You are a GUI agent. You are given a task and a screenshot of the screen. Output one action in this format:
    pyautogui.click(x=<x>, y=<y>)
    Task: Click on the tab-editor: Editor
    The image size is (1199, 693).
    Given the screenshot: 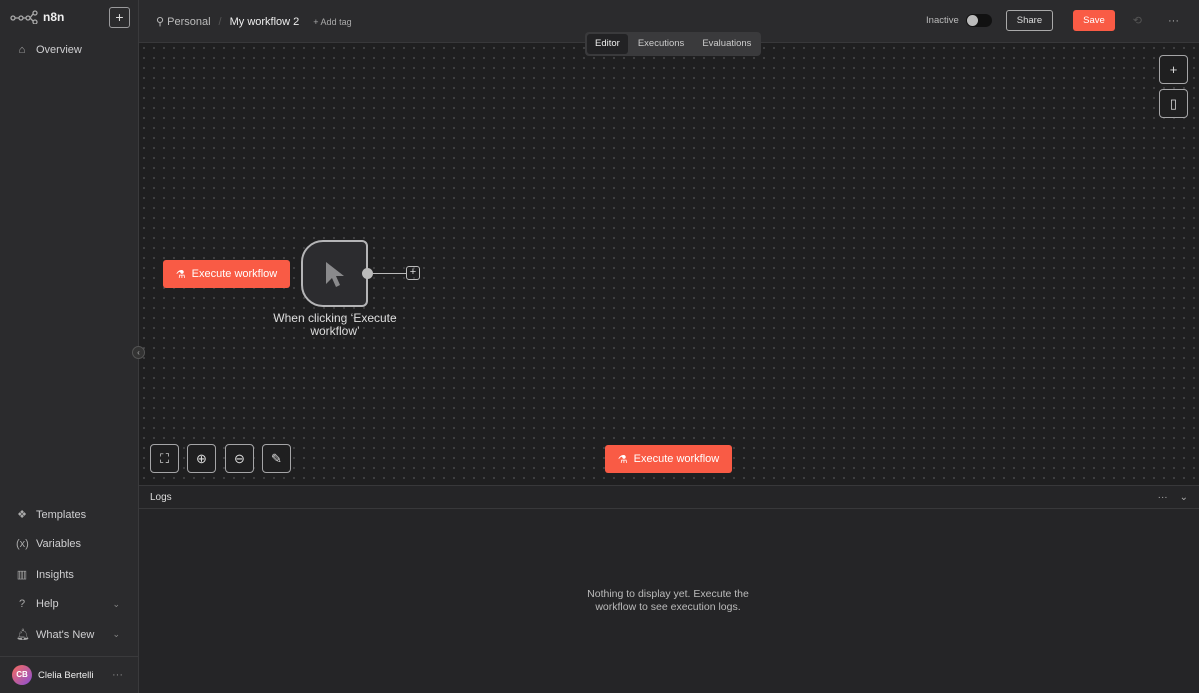 What is the action you would take?
    pyautogui.click(x=607, y=44)
    